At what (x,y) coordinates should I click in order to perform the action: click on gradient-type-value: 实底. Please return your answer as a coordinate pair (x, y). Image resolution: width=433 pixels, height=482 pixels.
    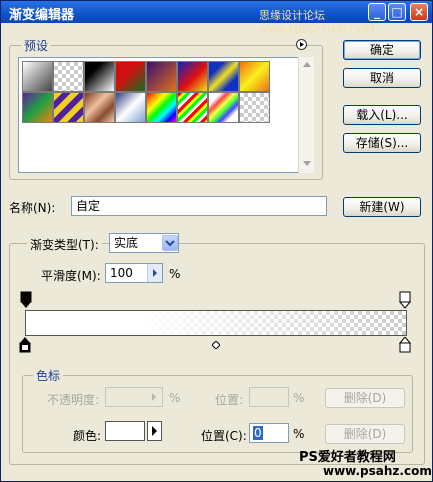
    Looking at the image, I should click on (126, 243).